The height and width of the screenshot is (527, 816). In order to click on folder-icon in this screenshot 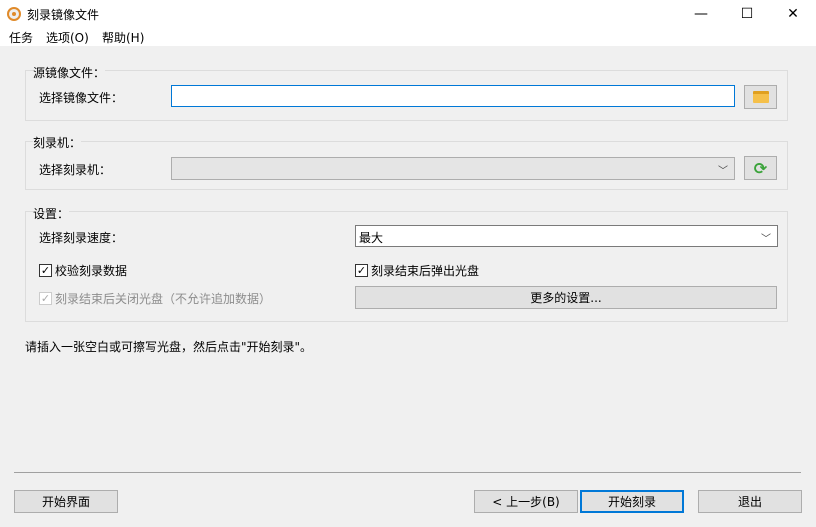, I will do `click(760, 97)`.